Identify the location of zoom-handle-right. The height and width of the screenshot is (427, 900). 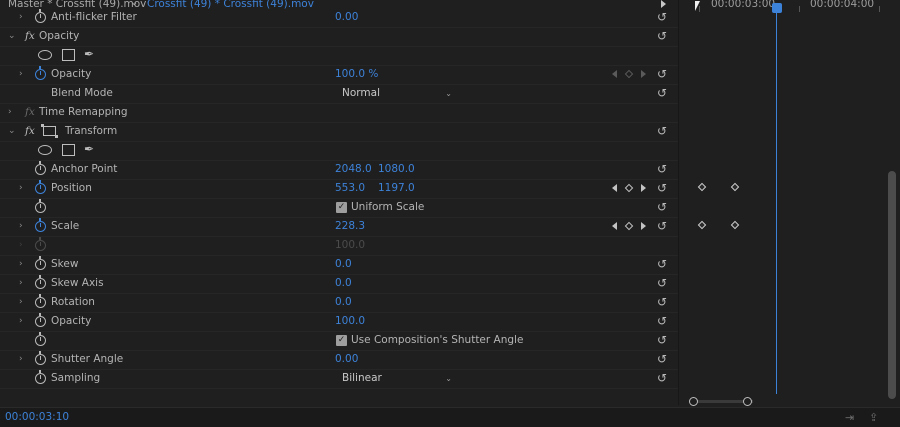
(747, 401).